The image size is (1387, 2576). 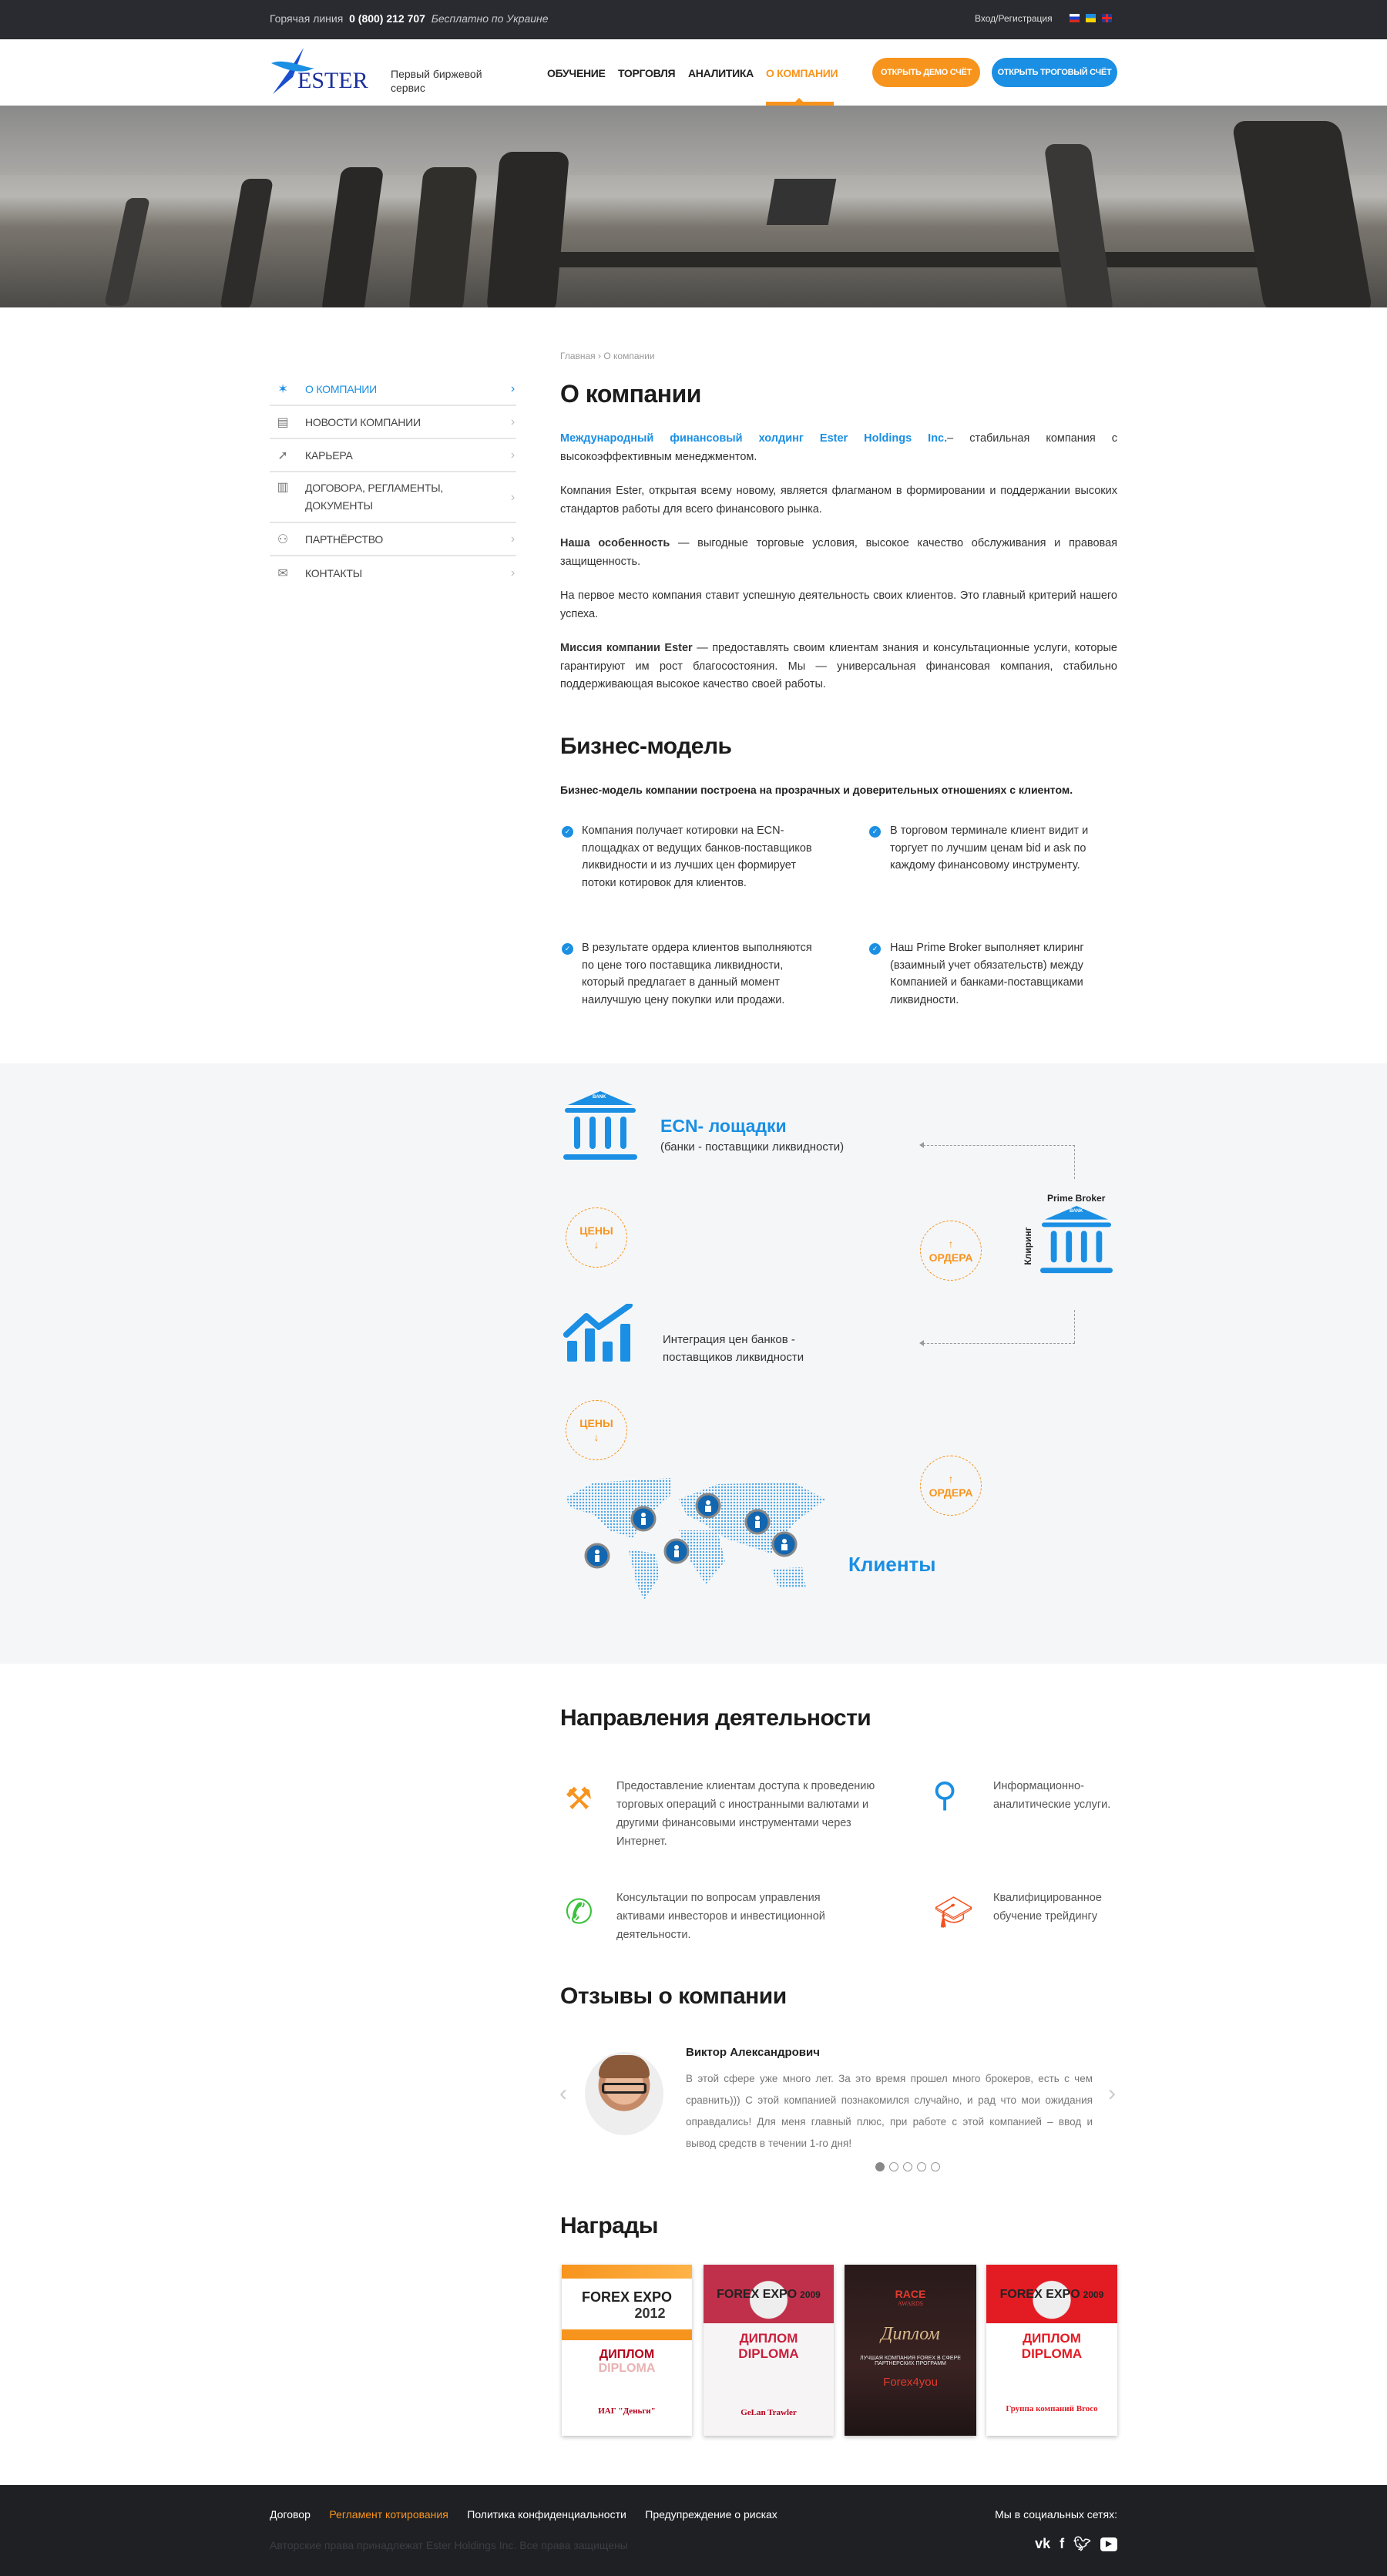 I want to click on bank-label: BANK, so click(x=599, y=1097).